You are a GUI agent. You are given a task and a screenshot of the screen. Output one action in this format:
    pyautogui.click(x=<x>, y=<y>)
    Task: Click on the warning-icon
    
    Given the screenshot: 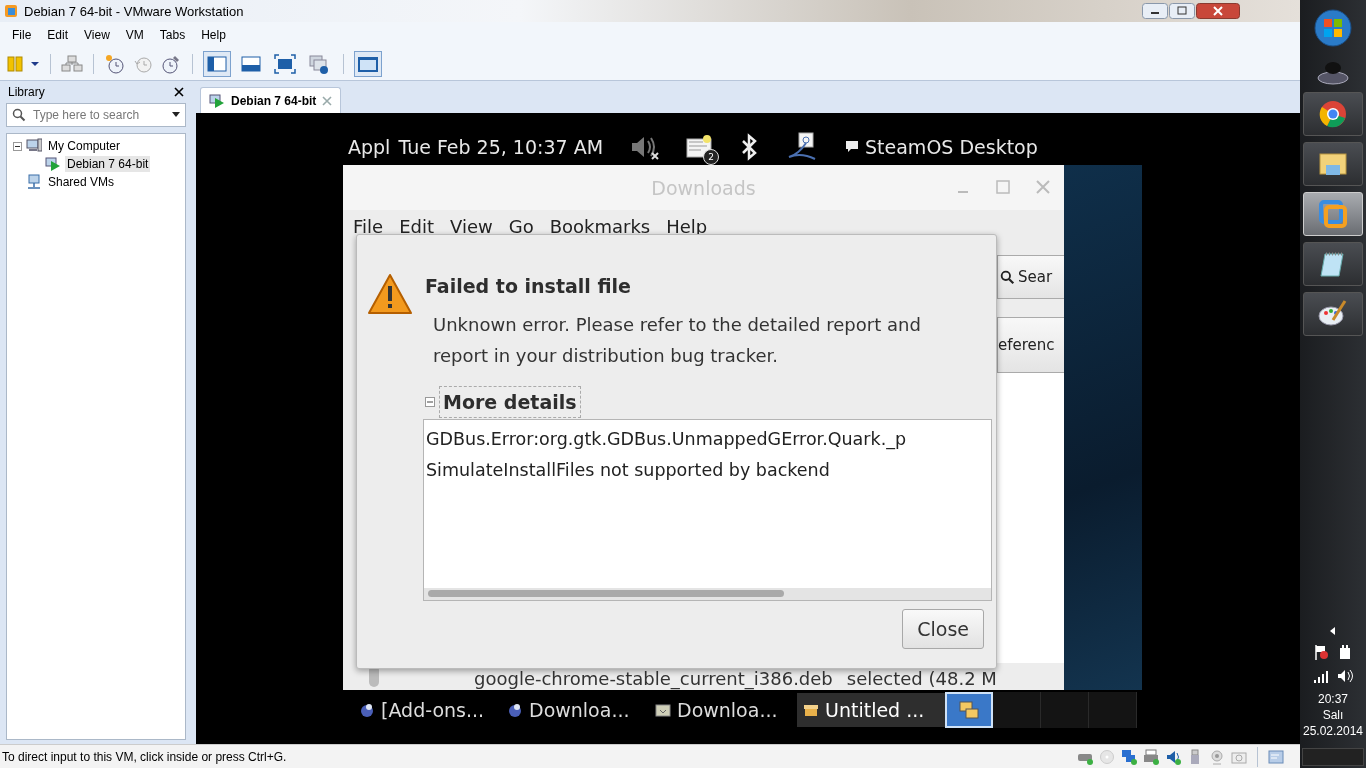 What is the action you would take?
    pyautogui.click(x=390, y=294)
    